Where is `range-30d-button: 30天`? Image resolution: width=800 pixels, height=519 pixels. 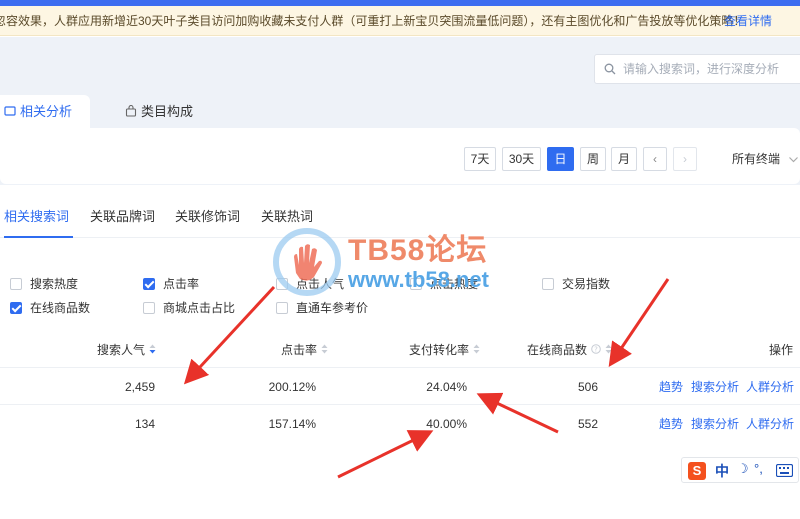 range-30d-button: 30天 is located at coordinates (521, 159).